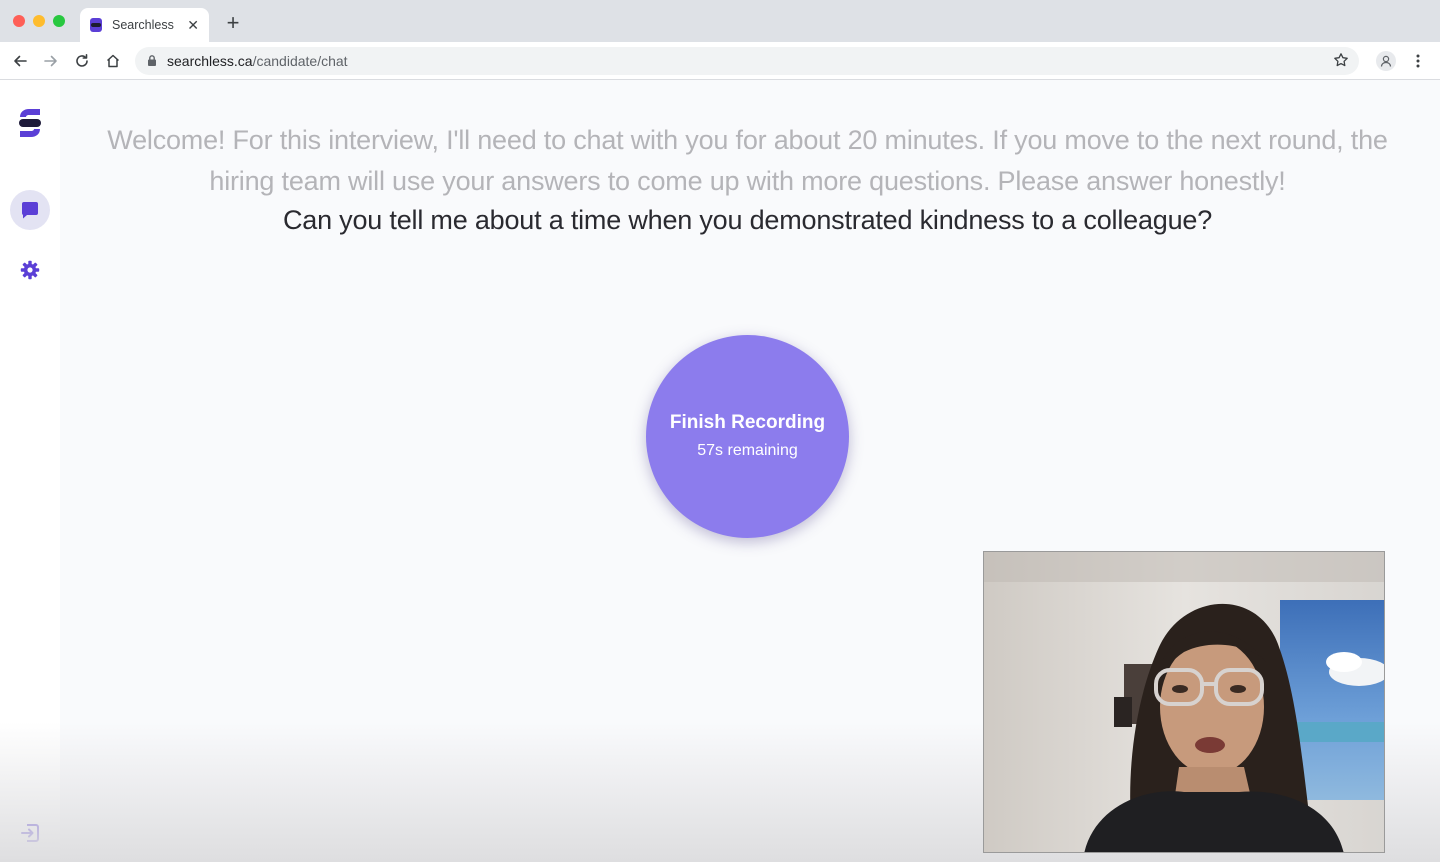 The height and width of the screenshot is (862, 1440). What do you see at coordinates (96, 25) in the screenshot?
I see `searchless-favicon-icon` at bounding box center [96, 25].